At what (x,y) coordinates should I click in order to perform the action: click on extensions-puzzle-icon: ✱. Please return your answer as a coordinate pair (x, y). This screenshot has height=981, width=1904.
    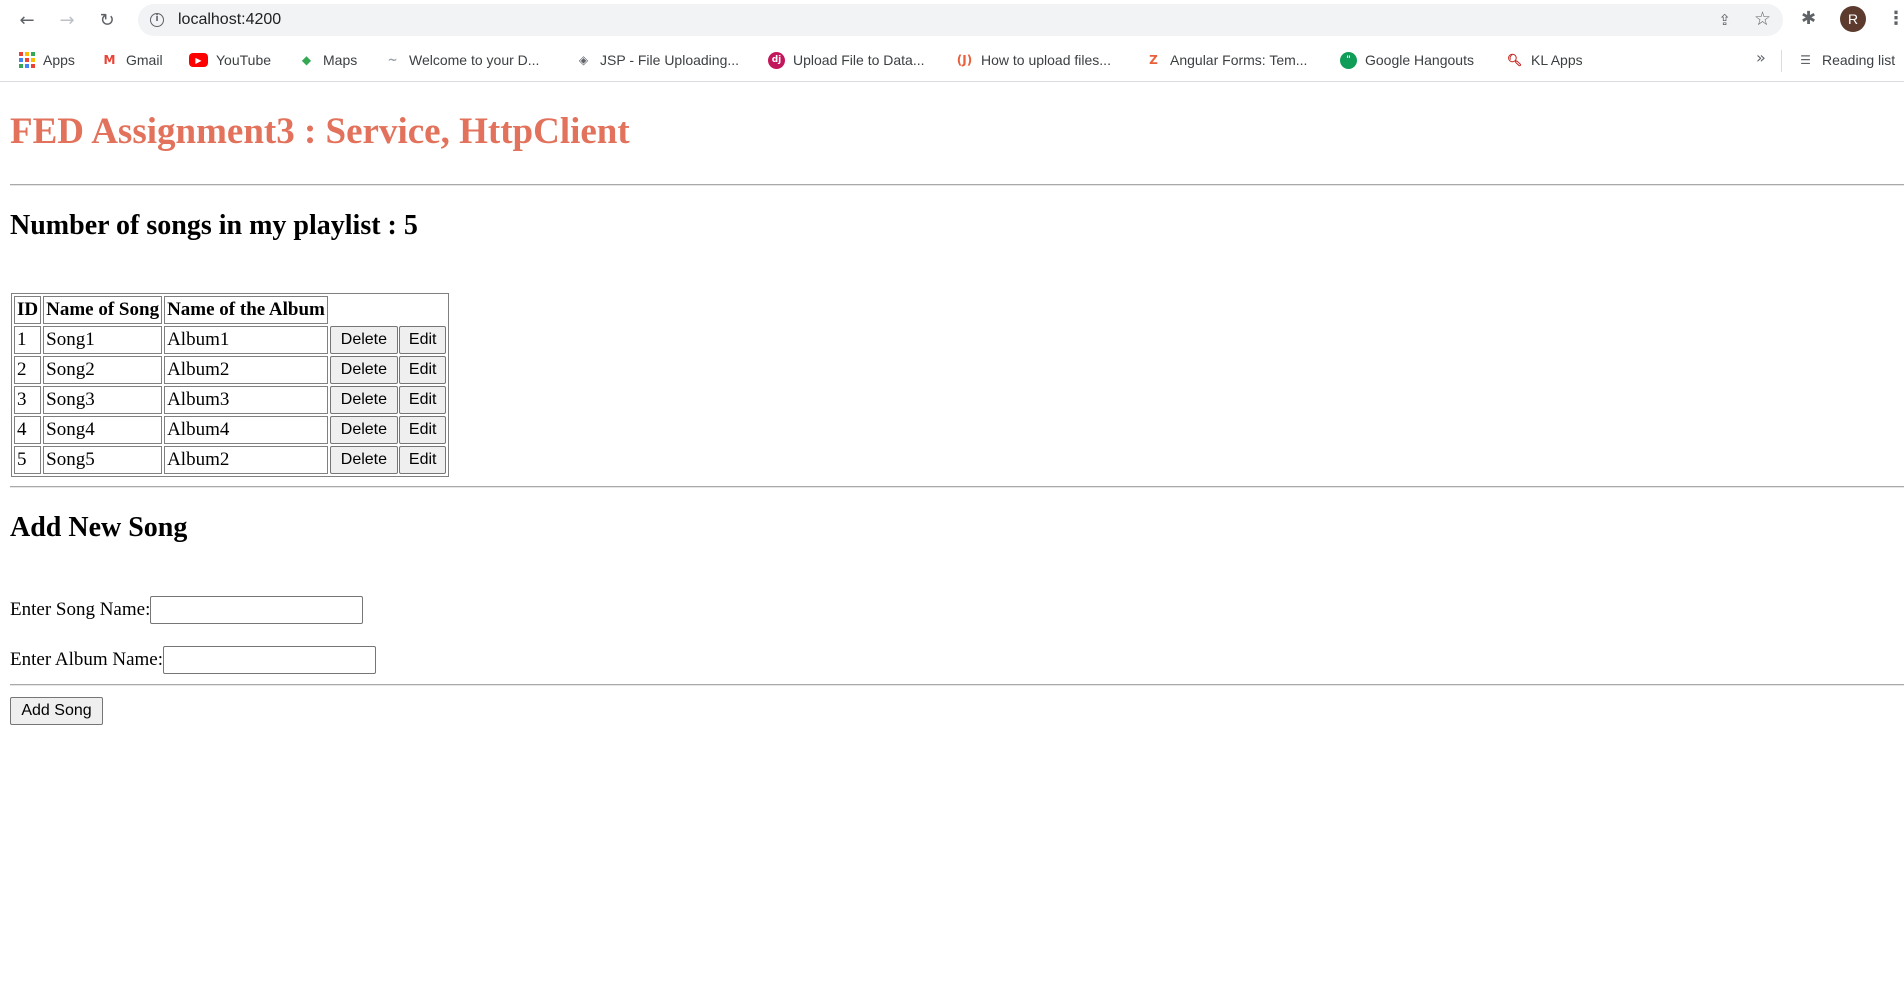
    Looking at the image, I should click on (1808, 18).